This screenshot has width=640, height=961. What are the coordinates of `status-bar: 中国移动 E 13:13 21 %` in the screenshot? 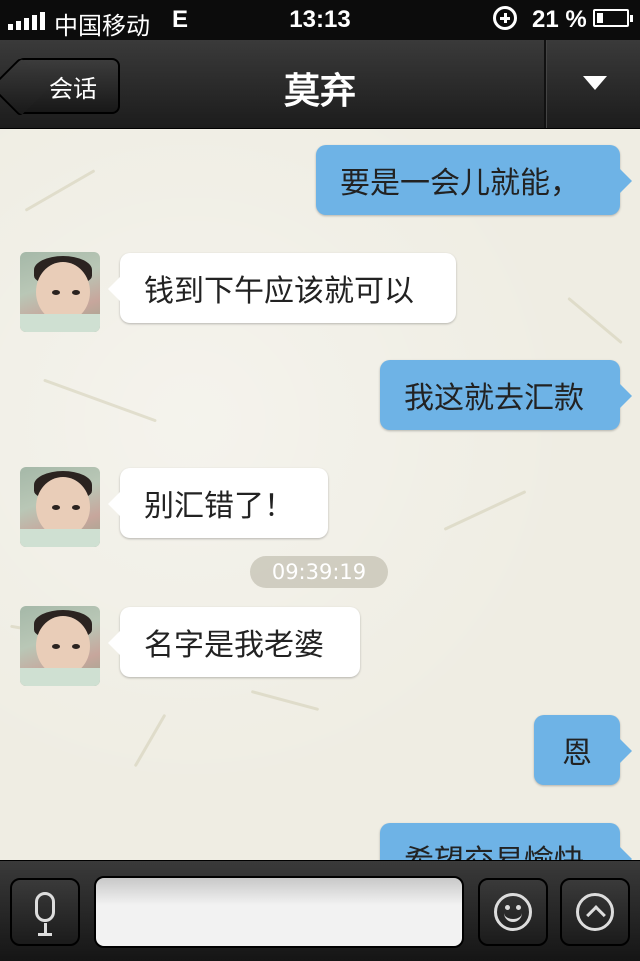 It's located at (320, 20).